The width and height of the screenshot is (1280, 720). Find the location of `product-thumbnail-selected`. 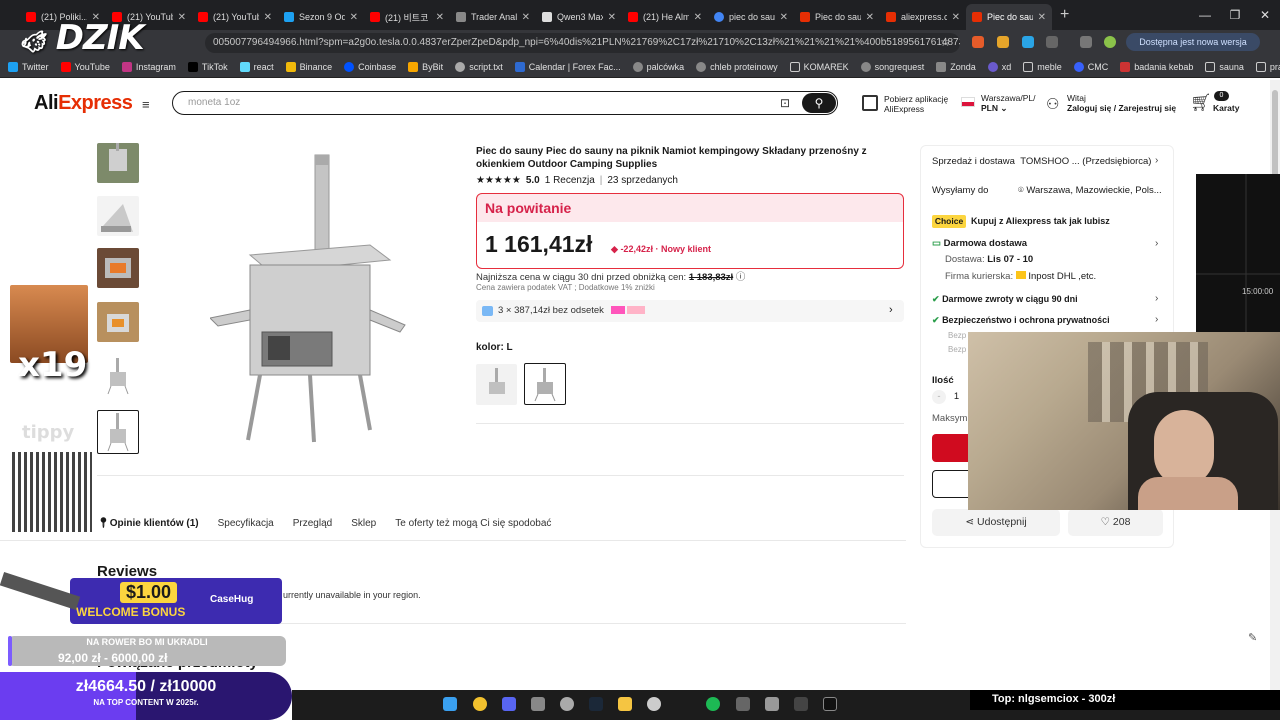

product-thumbnail-selected is located at coordinates (118, 432).